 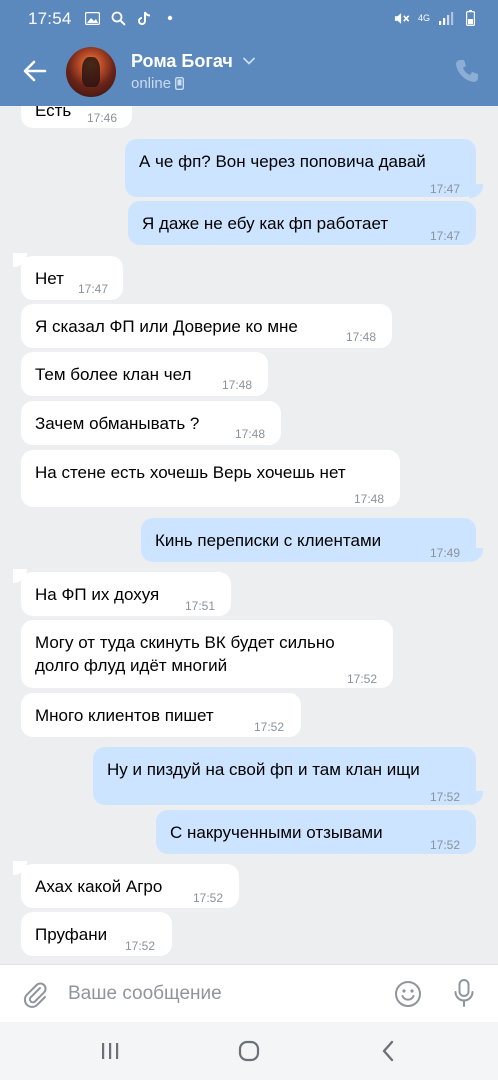 I want to click on message-text: Много клиентов пишет, so click(x=124, y=715).